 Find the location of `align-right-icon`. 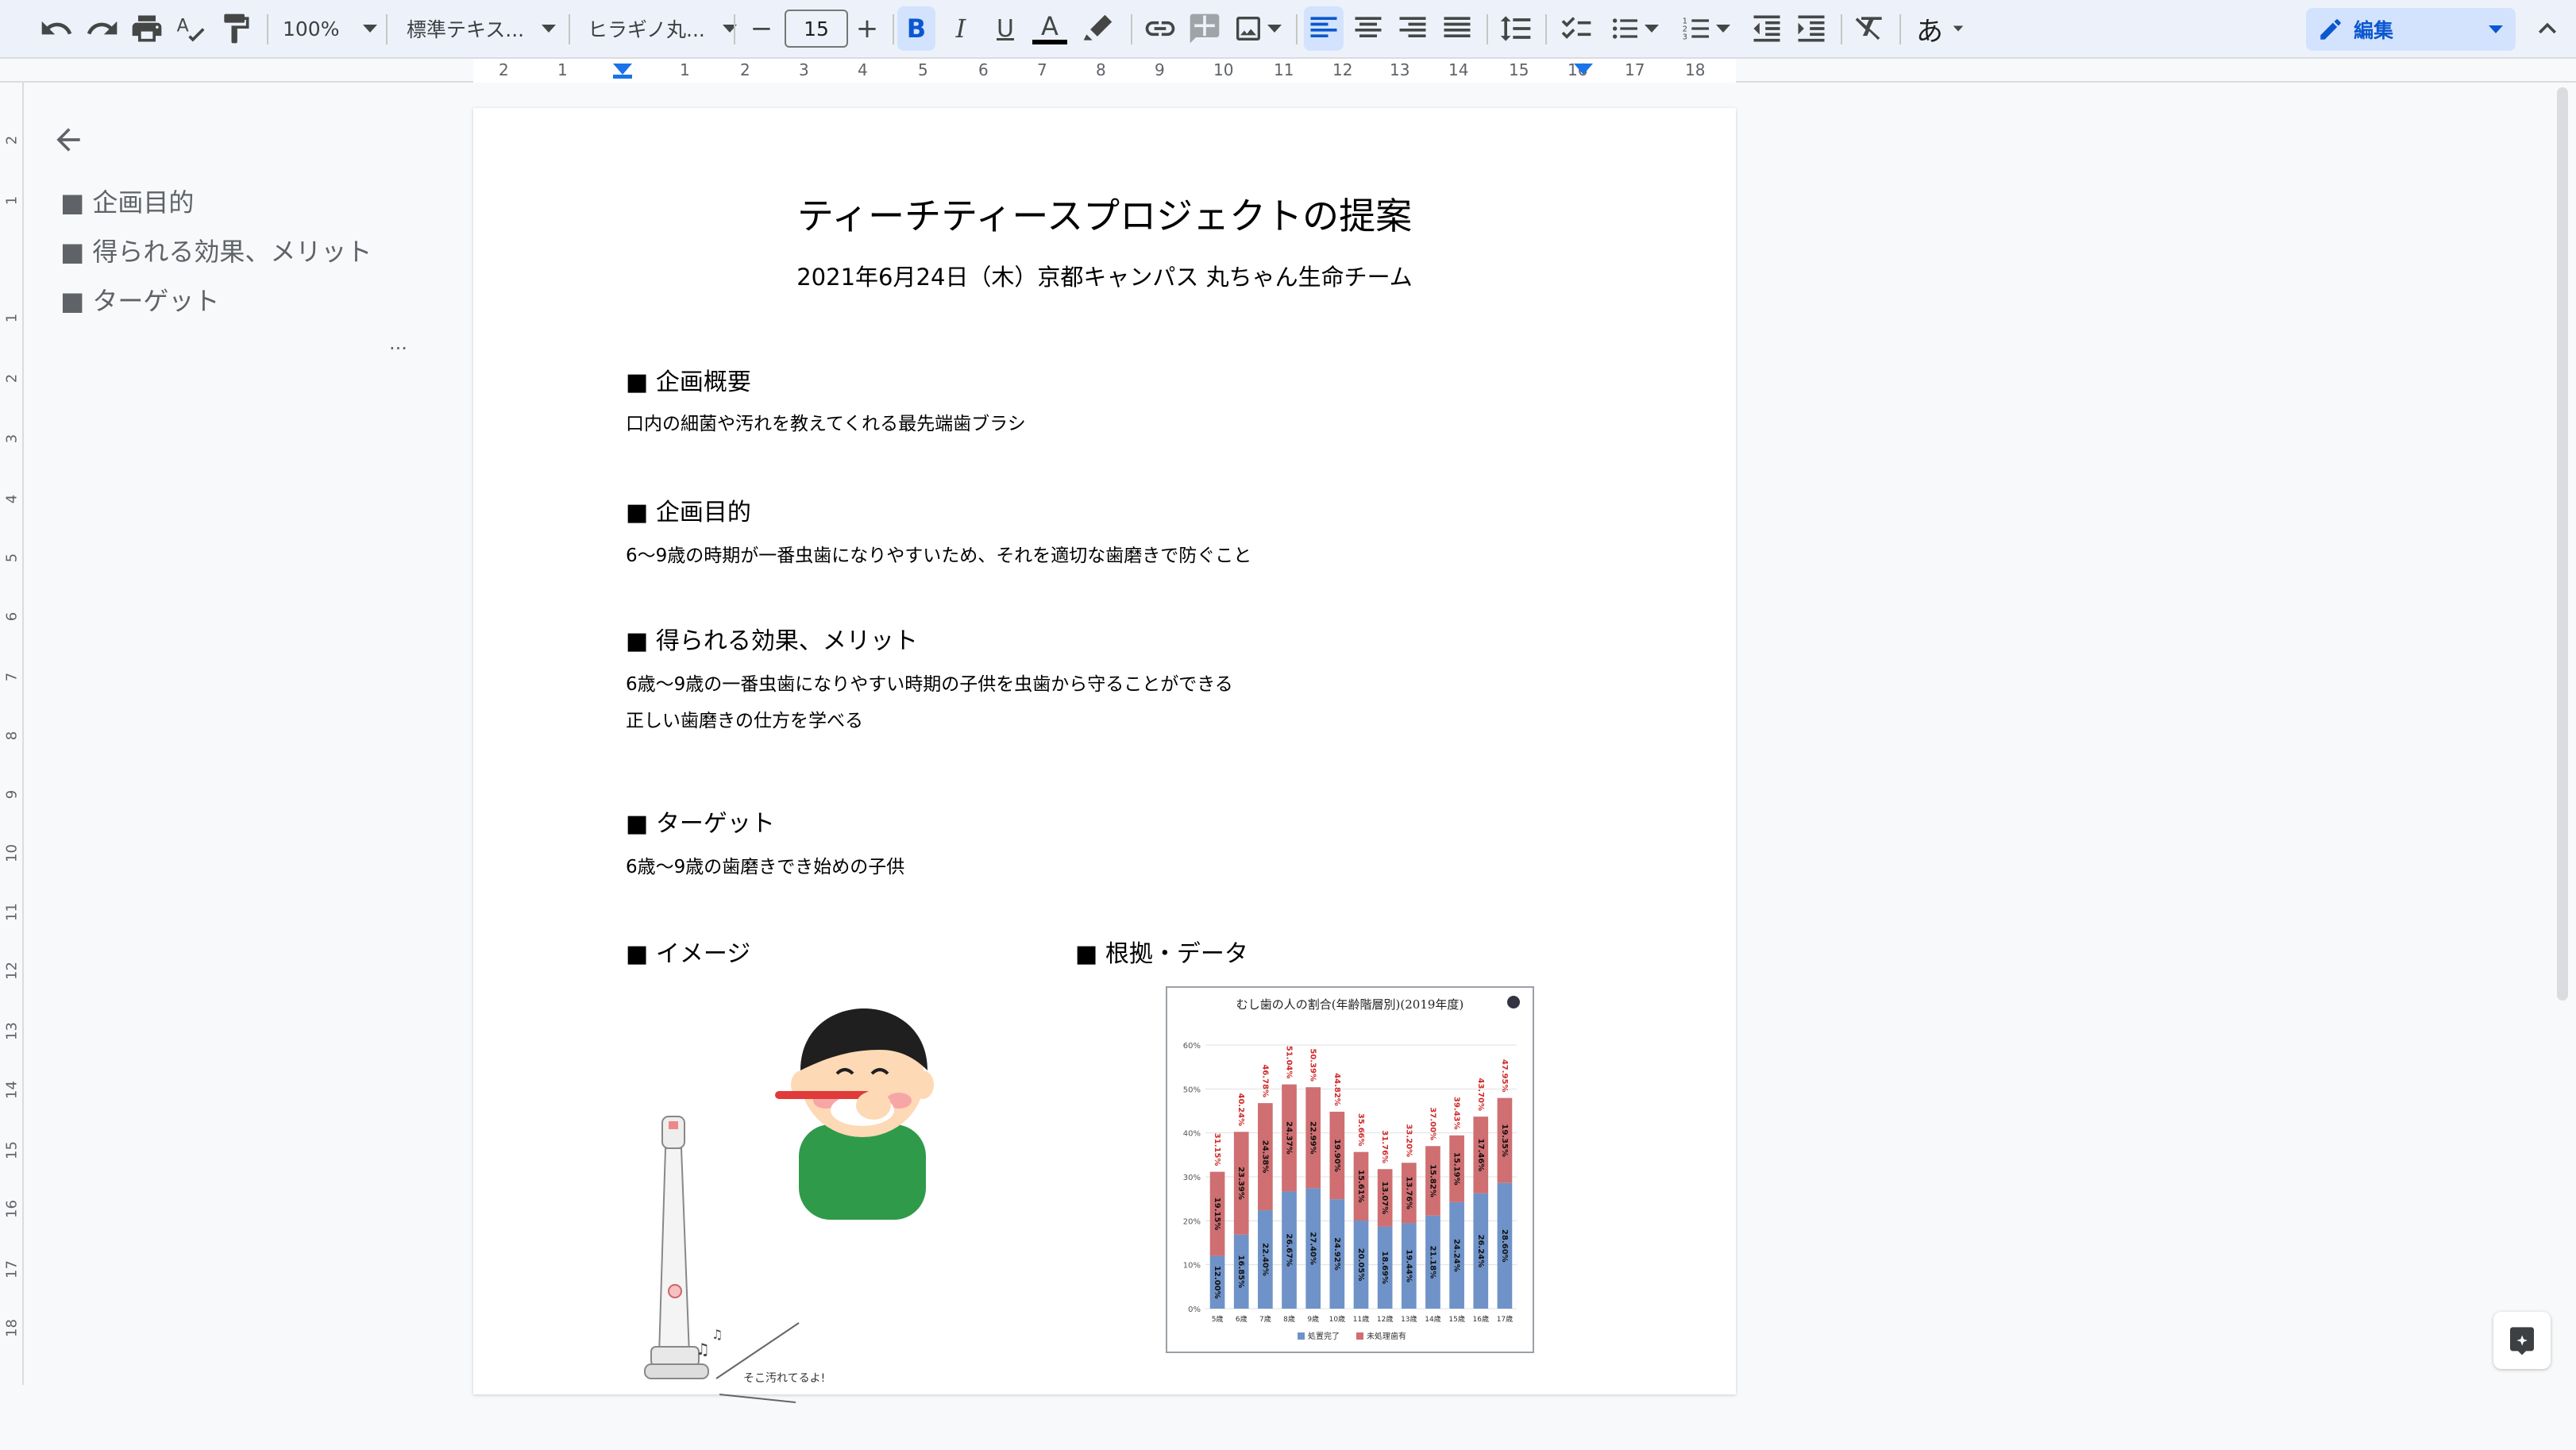

align-right-icon is located at coordinates (1413, 28).